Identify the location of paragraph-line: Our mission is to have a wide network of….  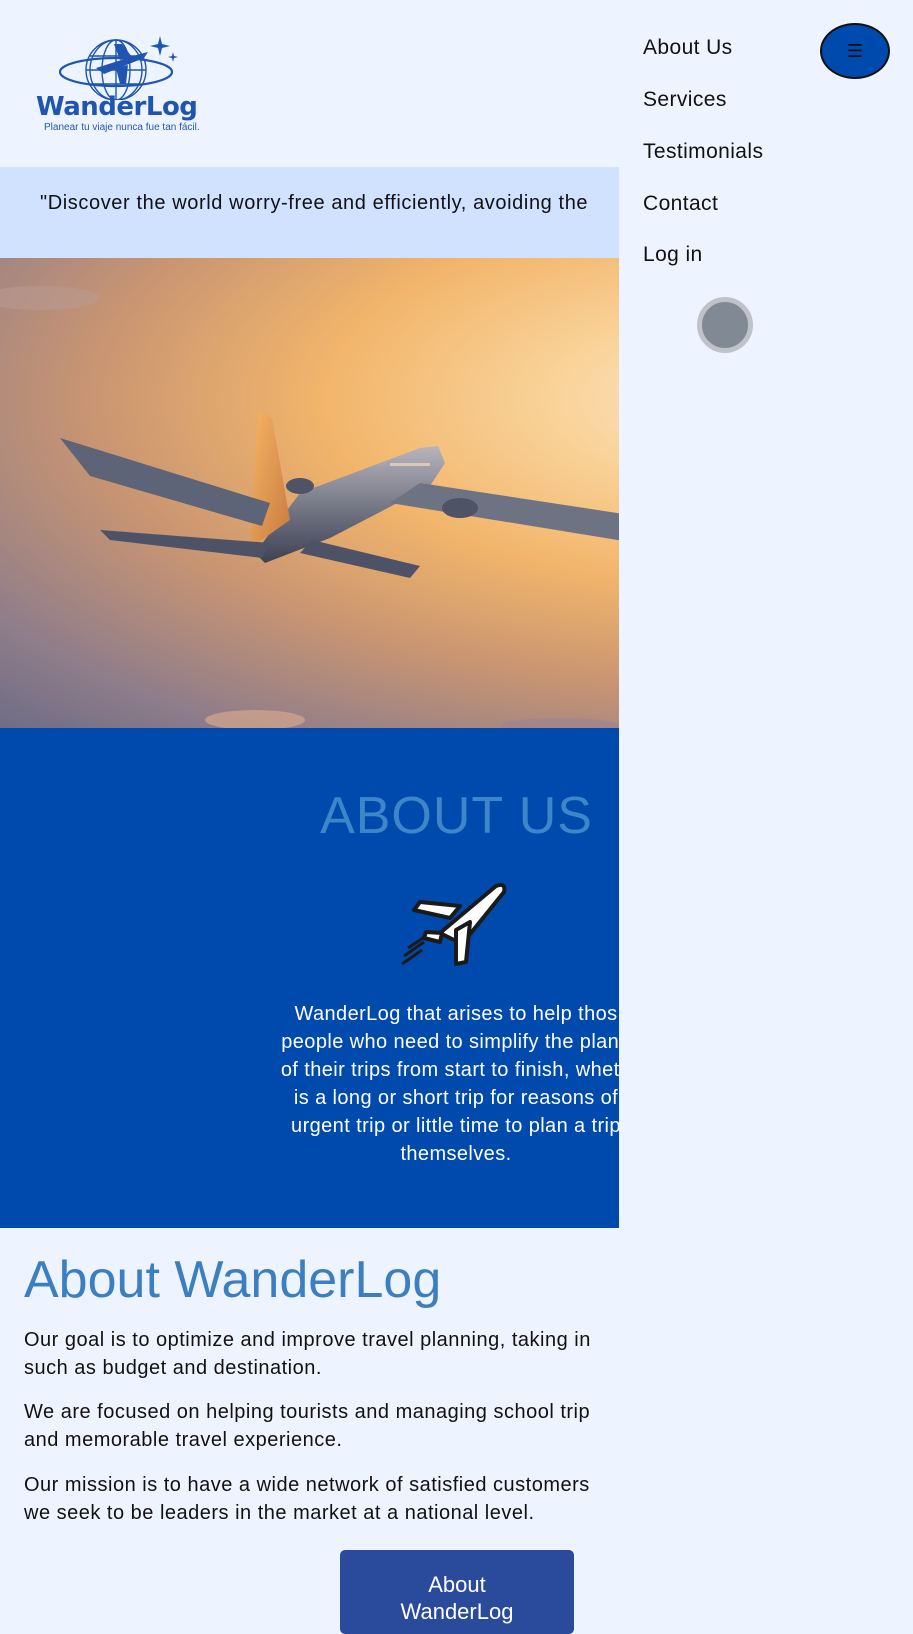
(307, 1485).